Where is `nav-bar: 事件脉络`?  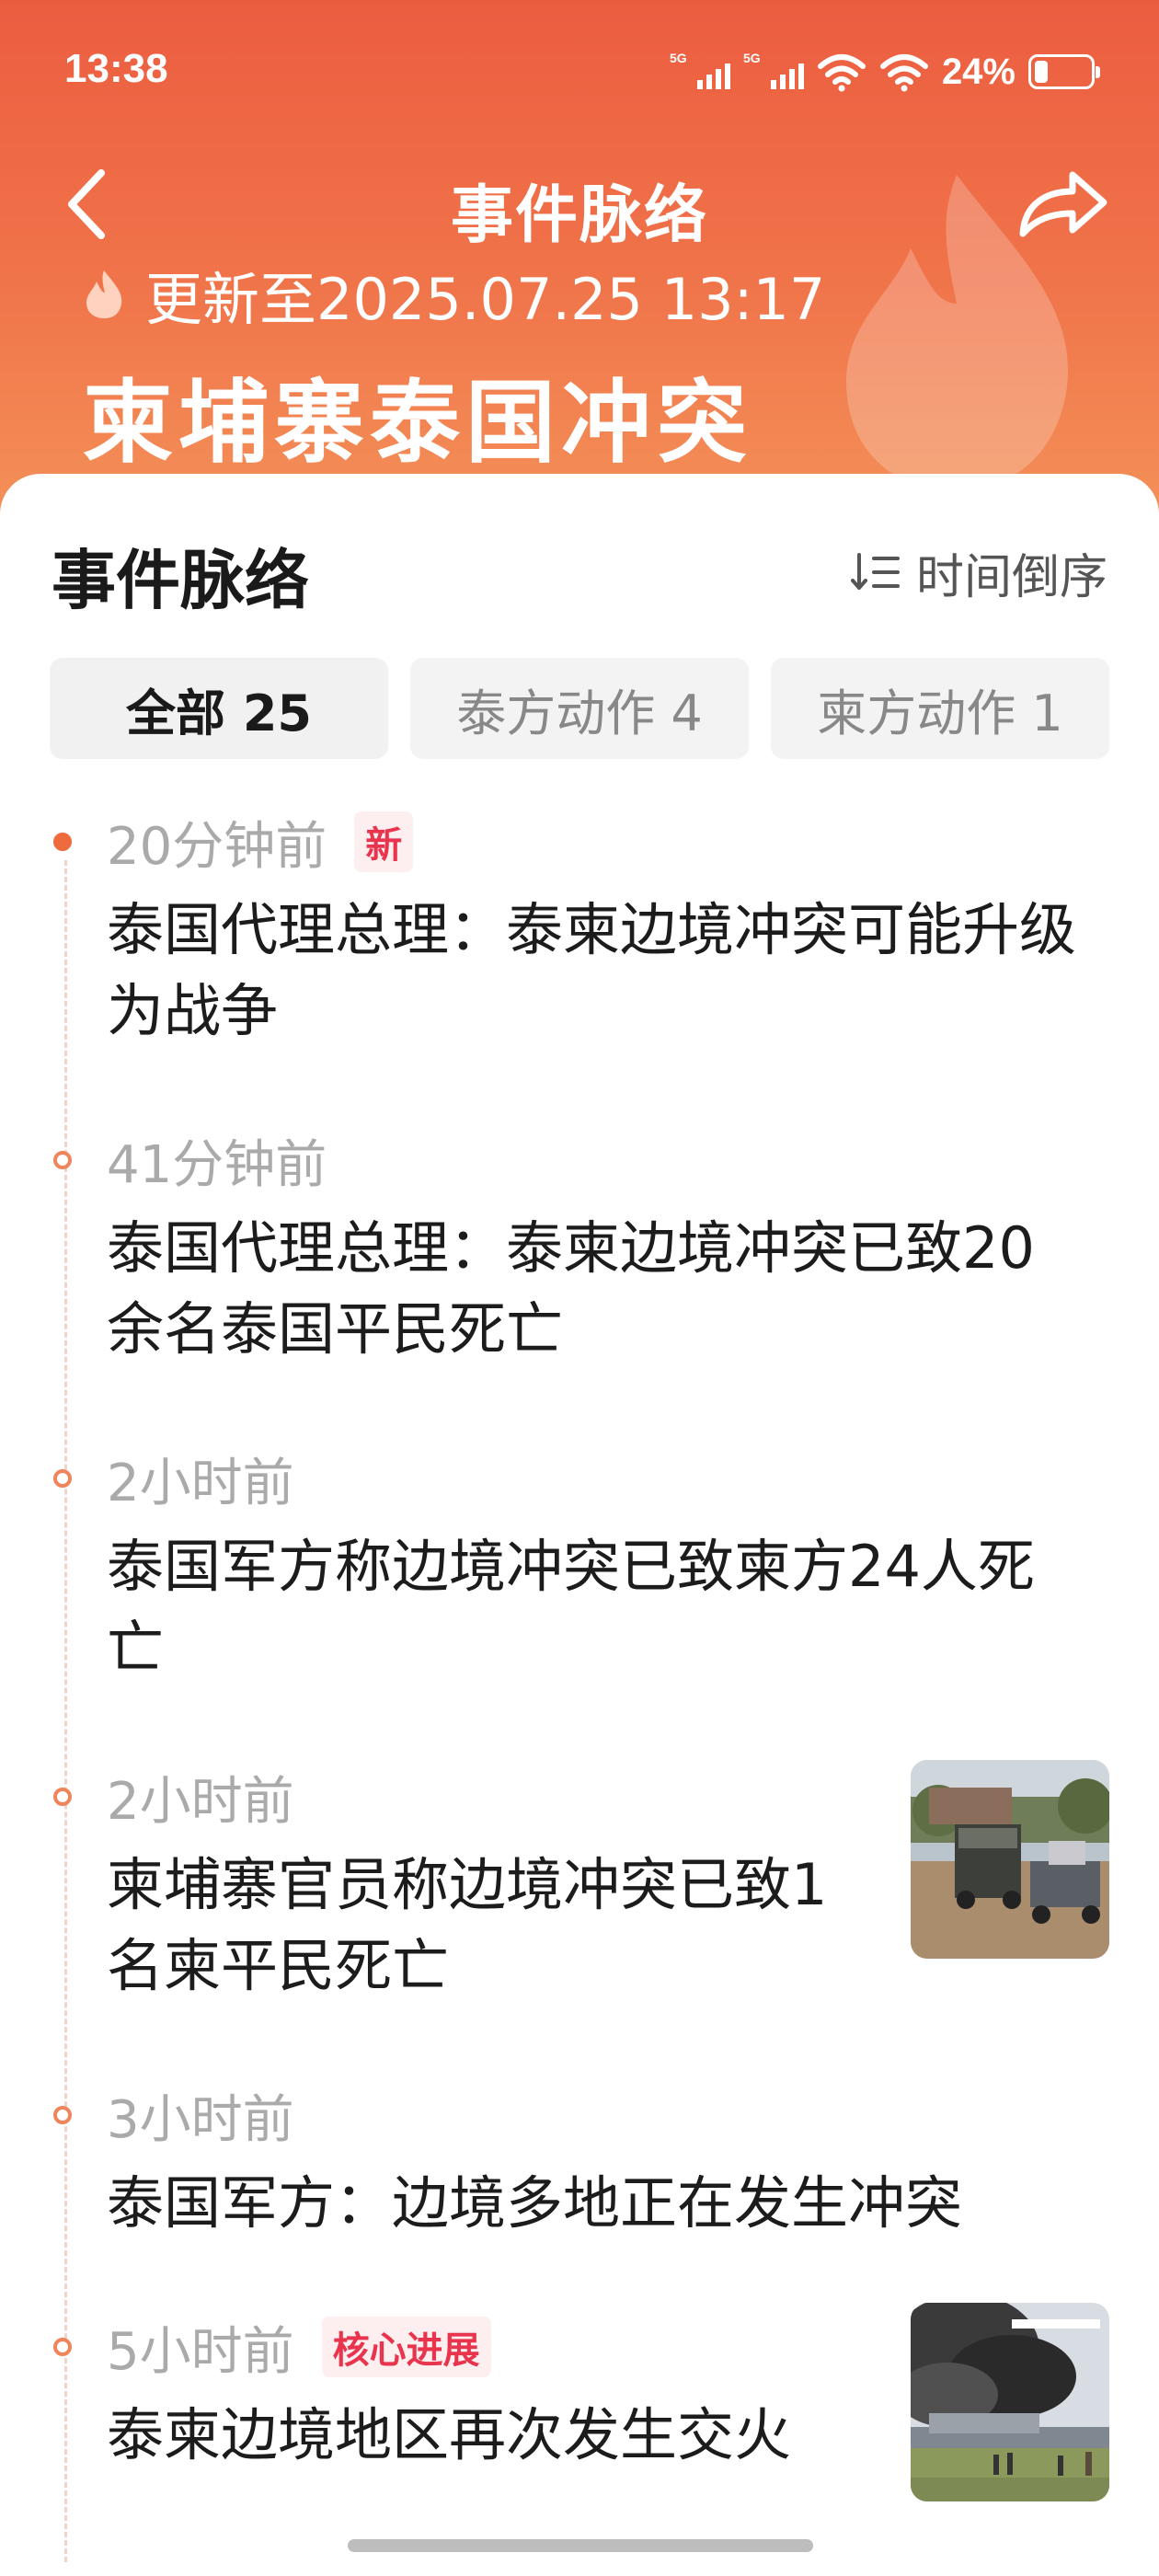
nav-bar: 事件脉络 is located at coordinates (579, 202).